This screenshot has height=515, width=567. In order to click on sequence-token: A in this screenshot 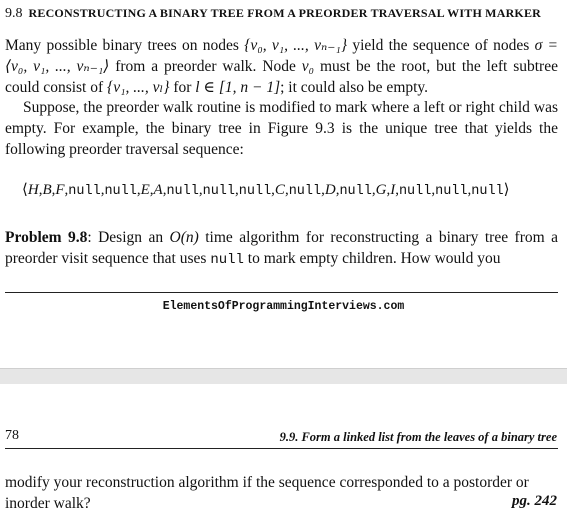, I will do `click(158, 190)`.